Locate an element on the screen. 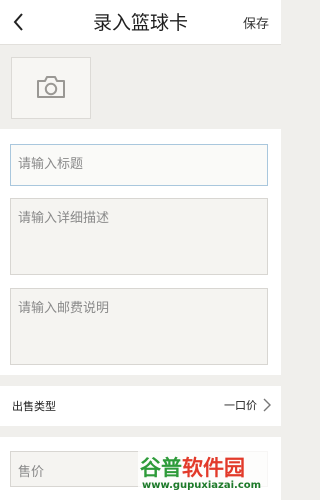 The height and width of the screenshot is (500, 320). watermark: 谷普软件园 www.gupuxiazai.com is located at coordinates (209, 475).